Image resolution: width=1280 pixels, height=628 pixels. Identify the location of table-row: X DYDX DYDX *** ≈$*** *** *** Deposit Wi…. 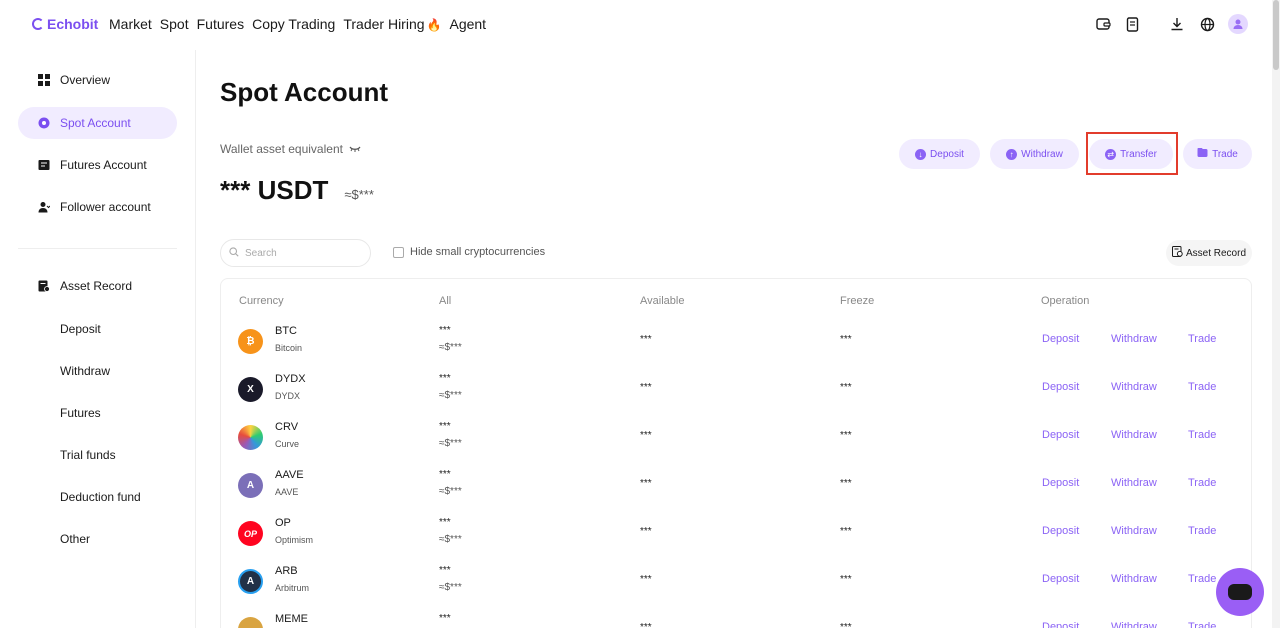
(736, 389).